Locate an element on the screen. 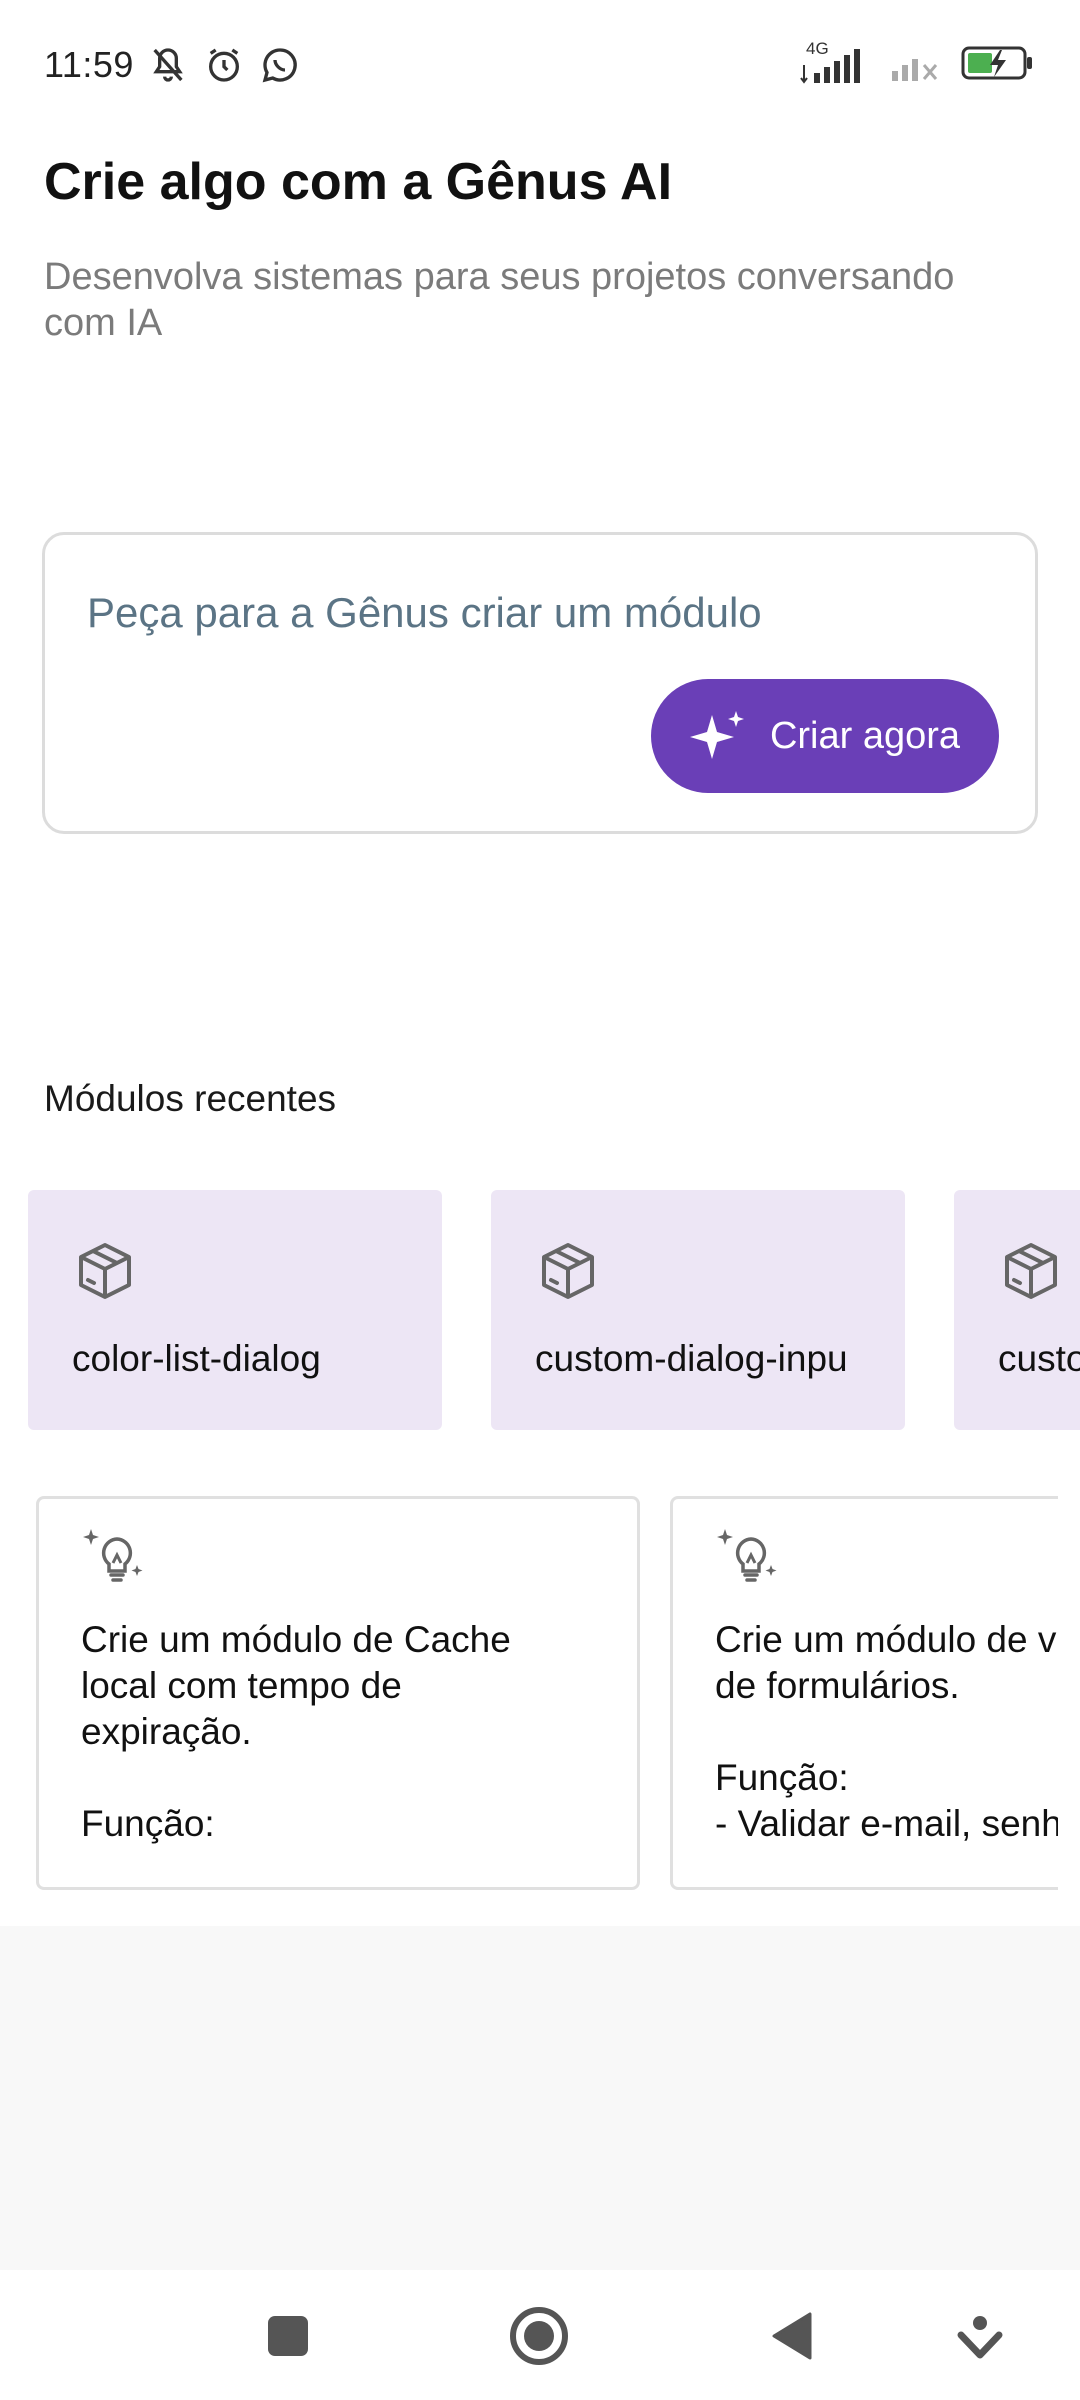 Image resolution: width=1080 pixels, height=2400 pixels. recent-modules-heading: Módulos recentes is located at coordinates (190, 1098).